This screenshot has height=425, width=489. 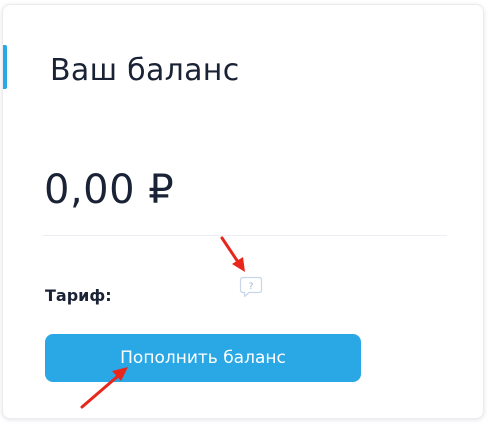 I want to click on tariff-label: Тариф:, so click(x=78, y=295).